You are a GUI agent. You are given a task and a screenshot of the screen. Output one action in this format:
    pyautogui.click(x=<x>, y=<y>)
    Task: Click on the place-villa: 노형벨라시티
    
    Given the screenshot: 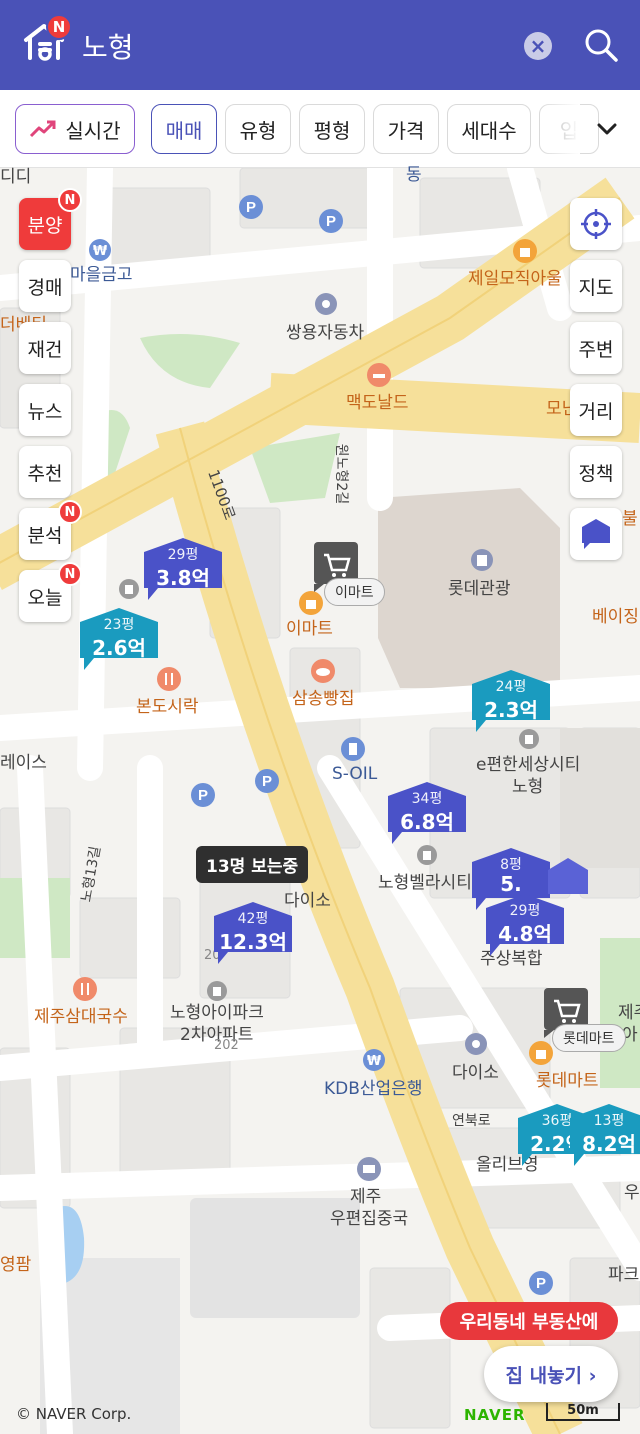 What is the action you would take?
    pyautogui.click(x=425, y=883)
    